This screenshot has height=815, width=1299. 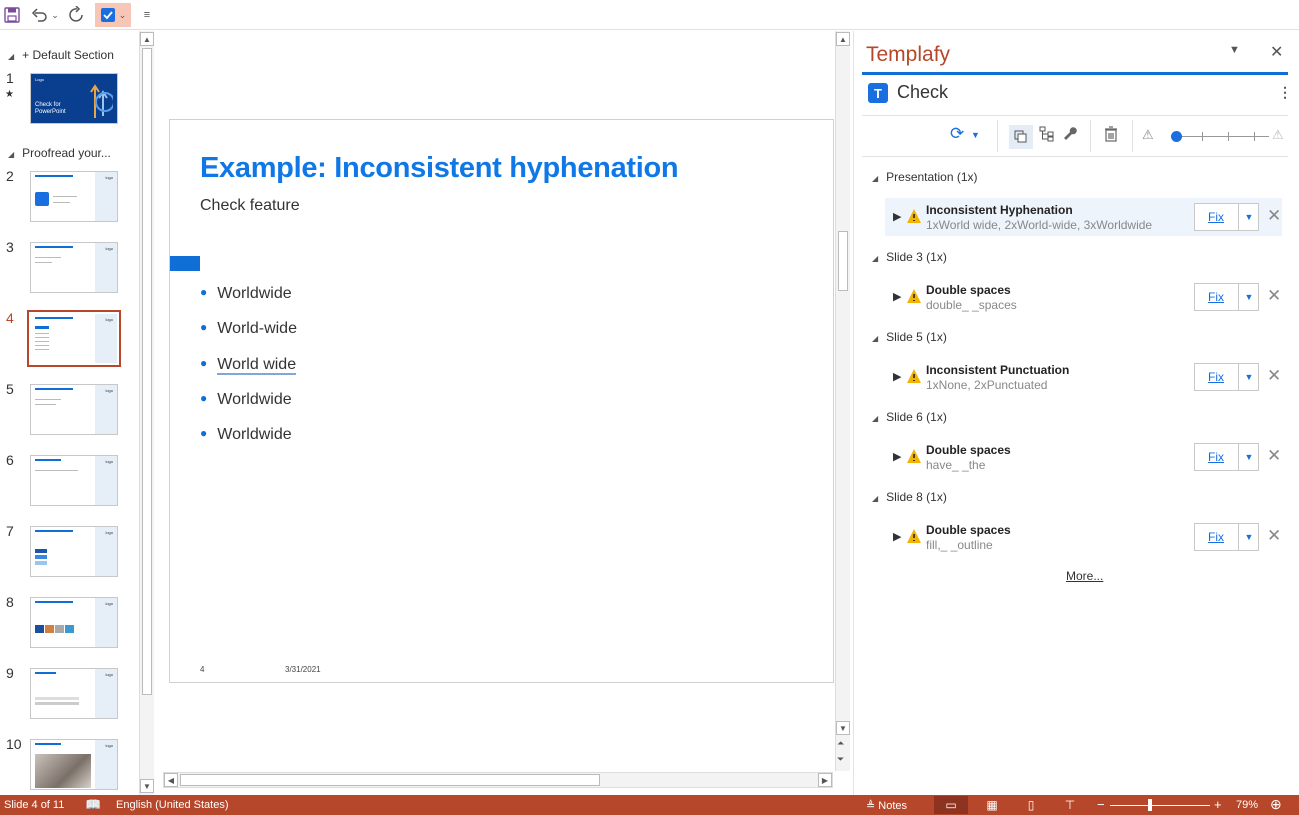 I want to click on language-indicator: English (United States), so click(x=172, y=805).